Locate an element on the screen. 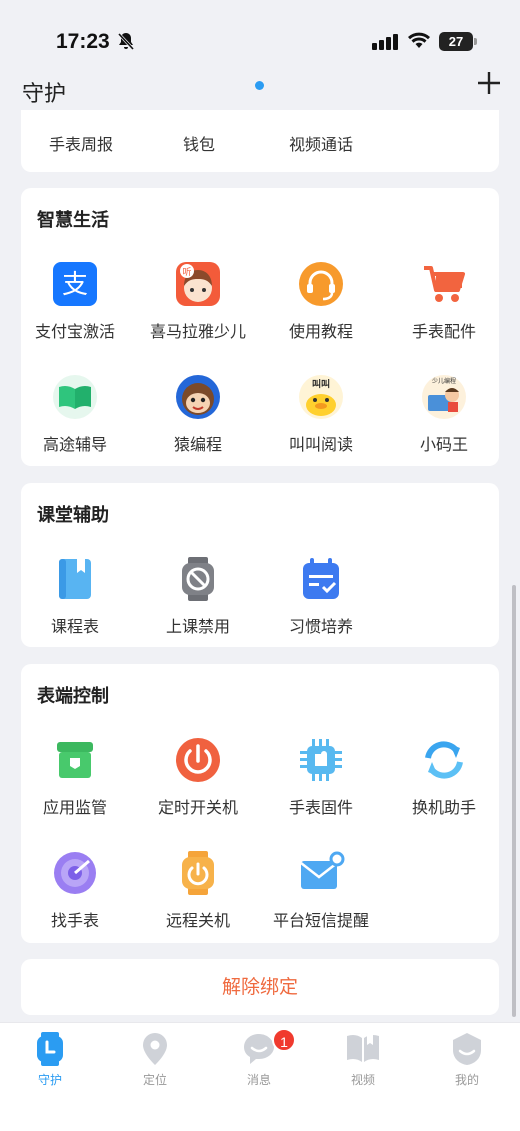 The image size is (520, 1131). grid-item-label: 平台短信提醒 is located at coordinates (320, 920).